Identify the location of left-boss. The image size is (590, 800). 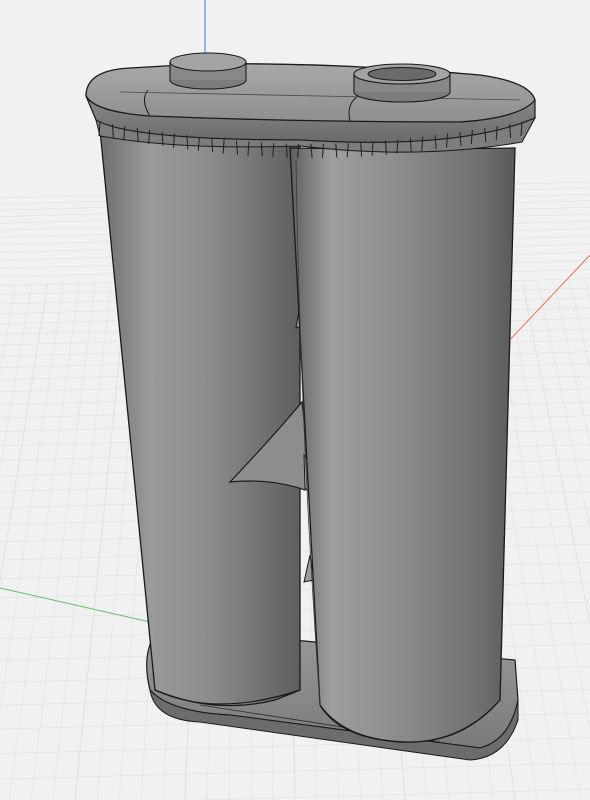
(208, 71).